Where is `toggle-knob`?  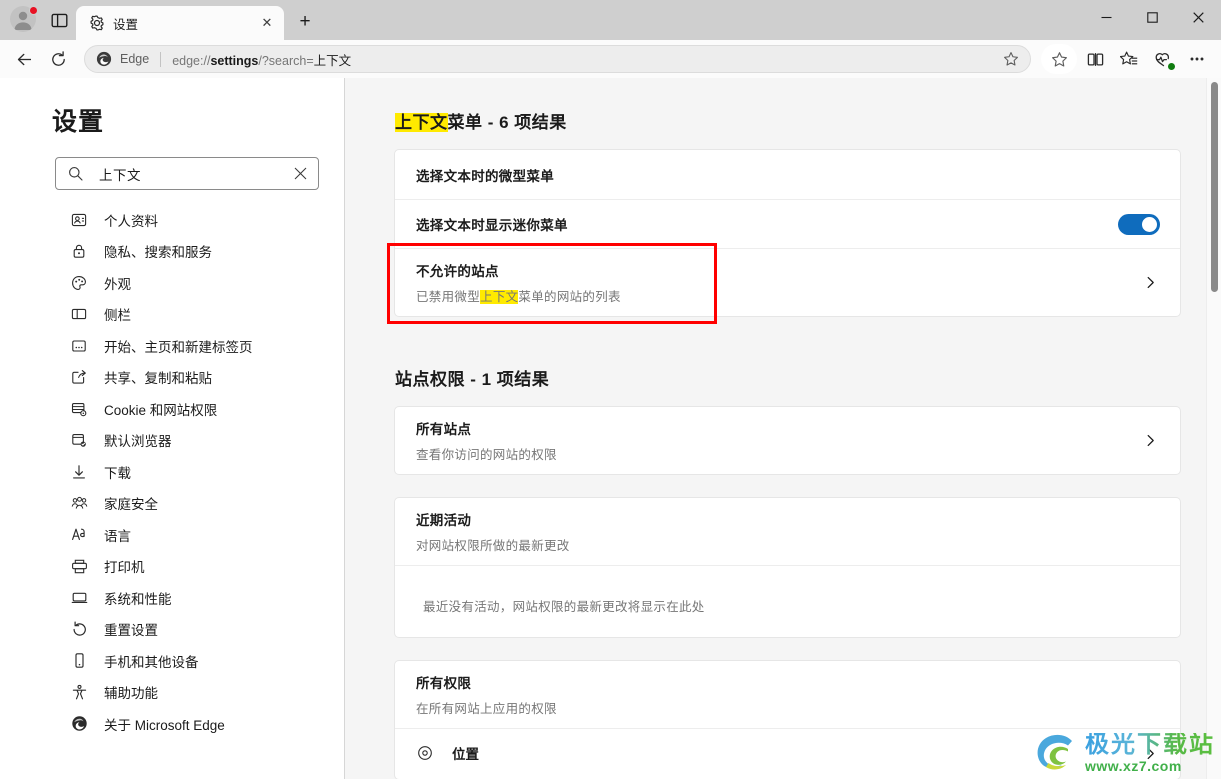
toggle-knob is located at coordinates (1149, 224).